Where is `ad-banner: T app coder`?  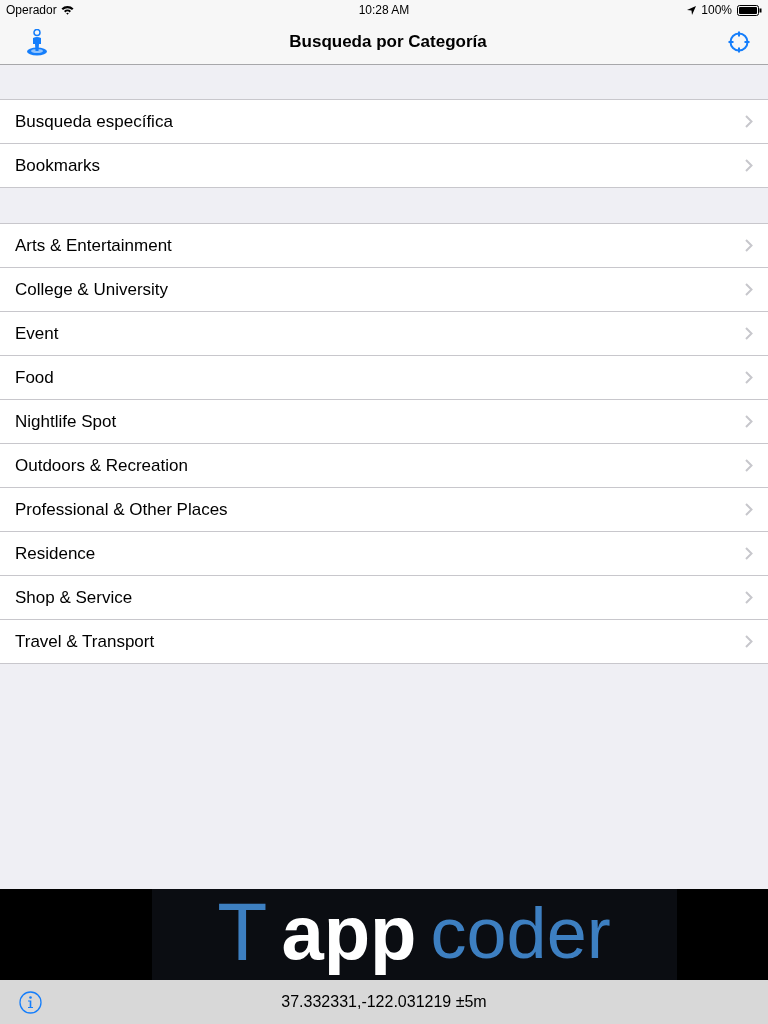
ad-banner: T app coder is located at coordinates (414, 934).